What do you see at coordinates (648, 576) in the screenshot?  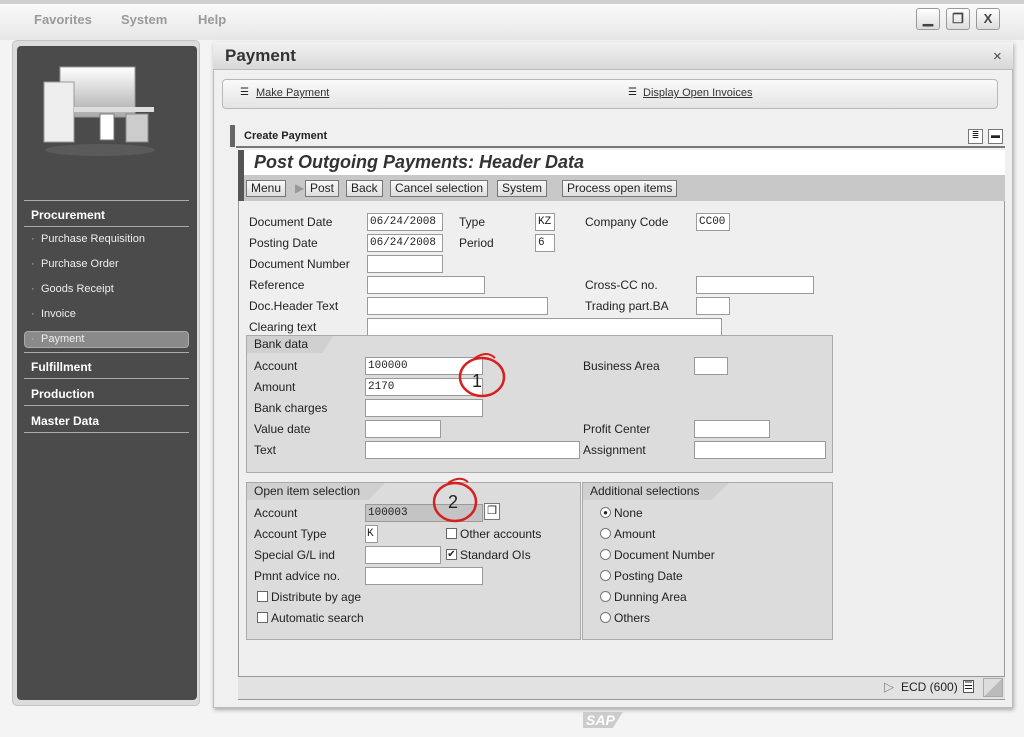 I see `radio-posting-date-label: Posting Date` at bounding box center [648, 576].